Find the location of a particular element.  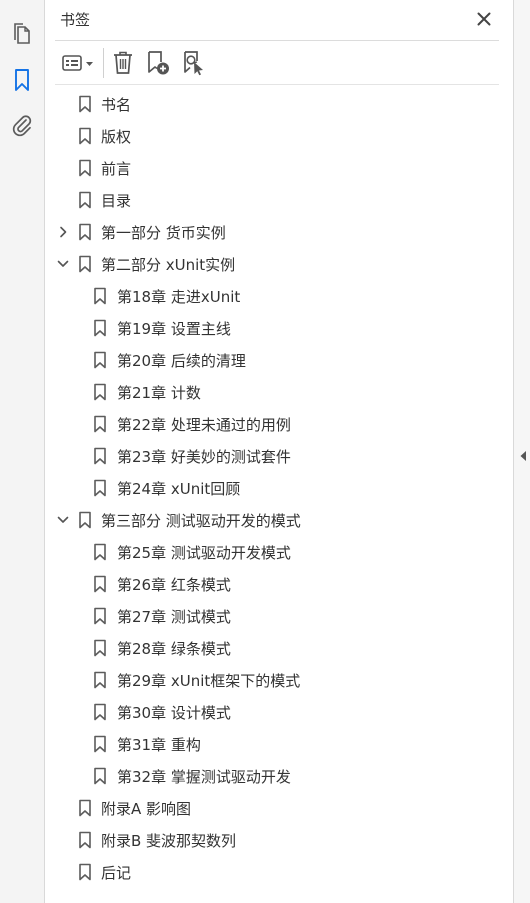

bookmark-item: 目录 is located at coordinates (268, 200).